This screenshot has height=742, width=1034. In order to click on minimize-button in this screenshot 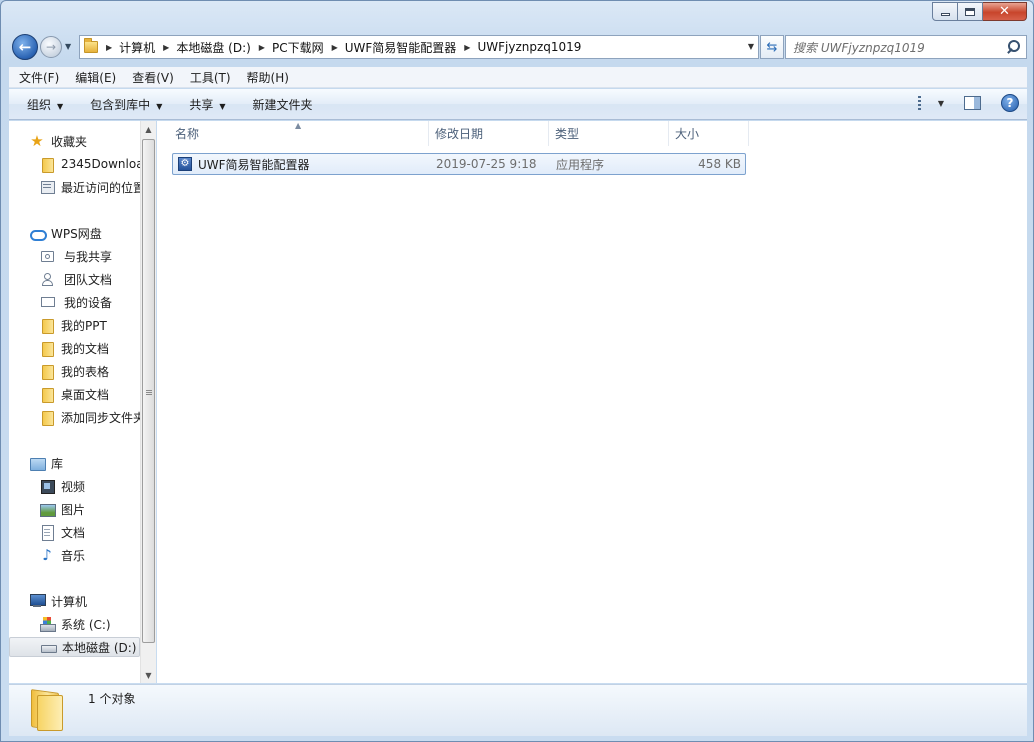, I will do `click(945, 11)`.